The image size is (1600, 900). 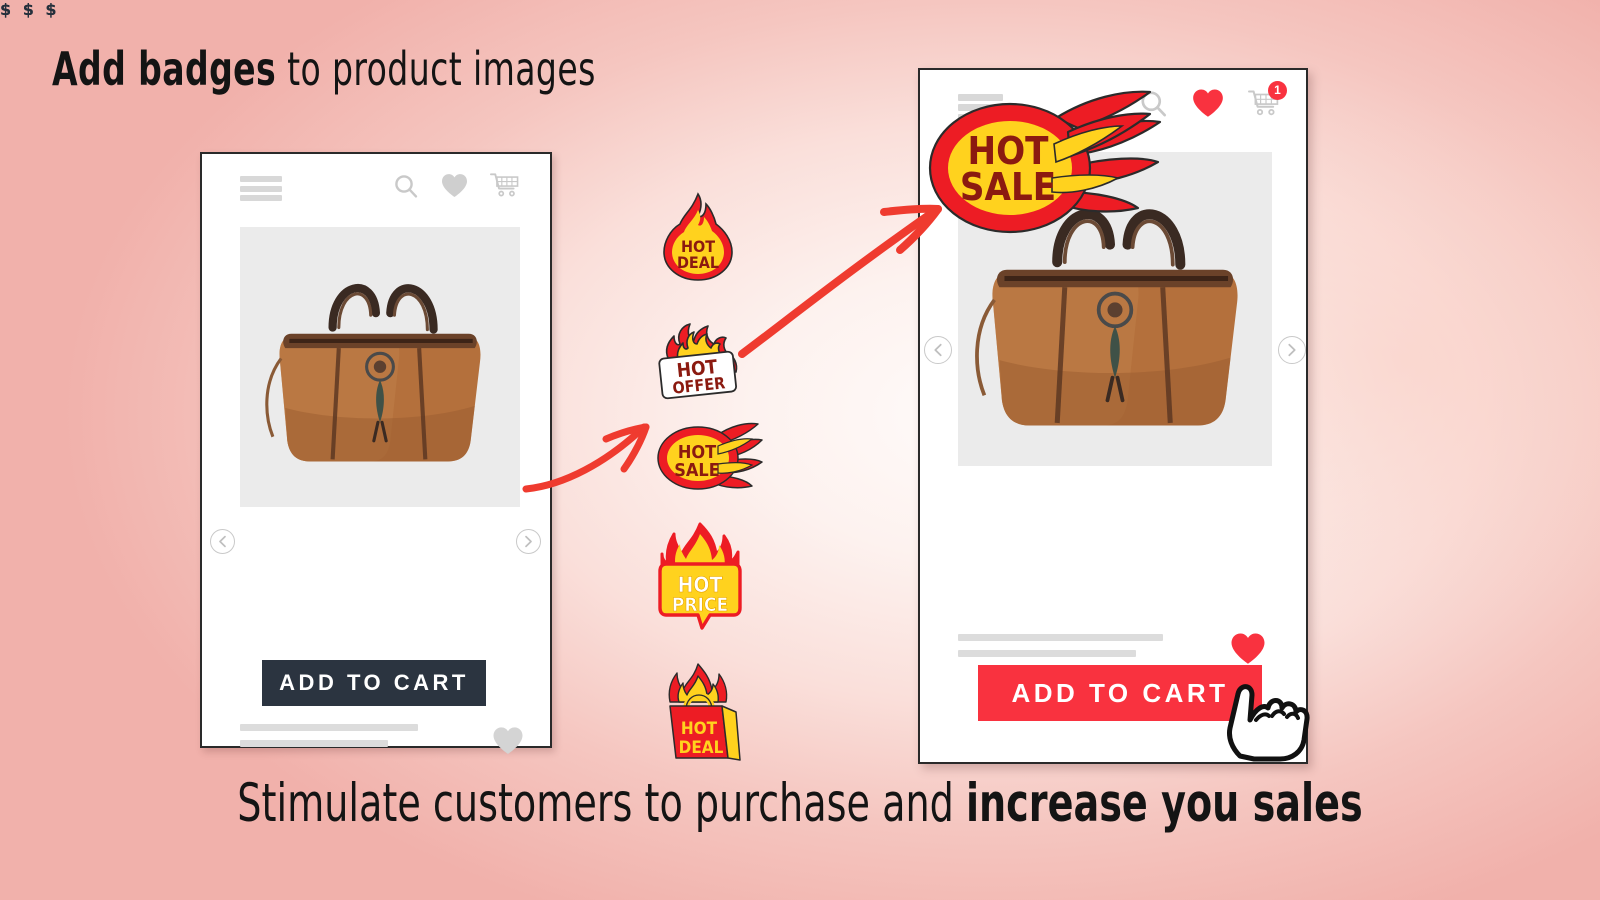 I want to click on shopping-cart-icon: 1, so click(x=1267, y=101).